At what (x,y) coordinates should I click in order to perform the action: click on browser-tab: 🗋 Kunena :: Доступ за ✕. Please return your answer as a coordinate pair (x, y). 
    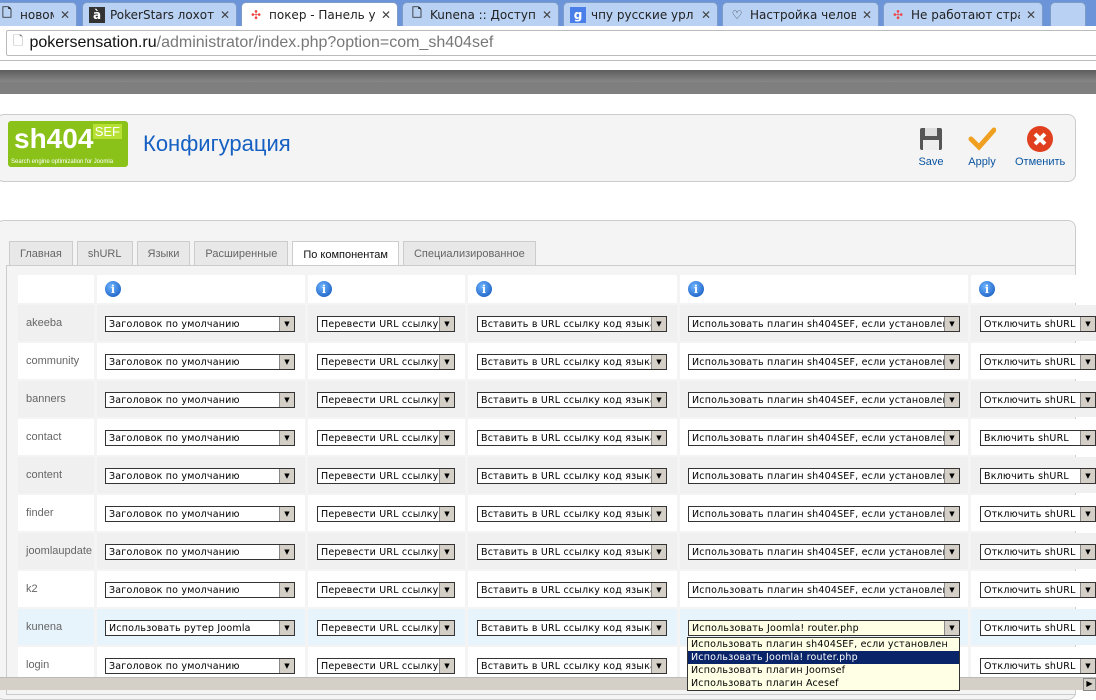
    Looking at the image, I should click on (480, 14).